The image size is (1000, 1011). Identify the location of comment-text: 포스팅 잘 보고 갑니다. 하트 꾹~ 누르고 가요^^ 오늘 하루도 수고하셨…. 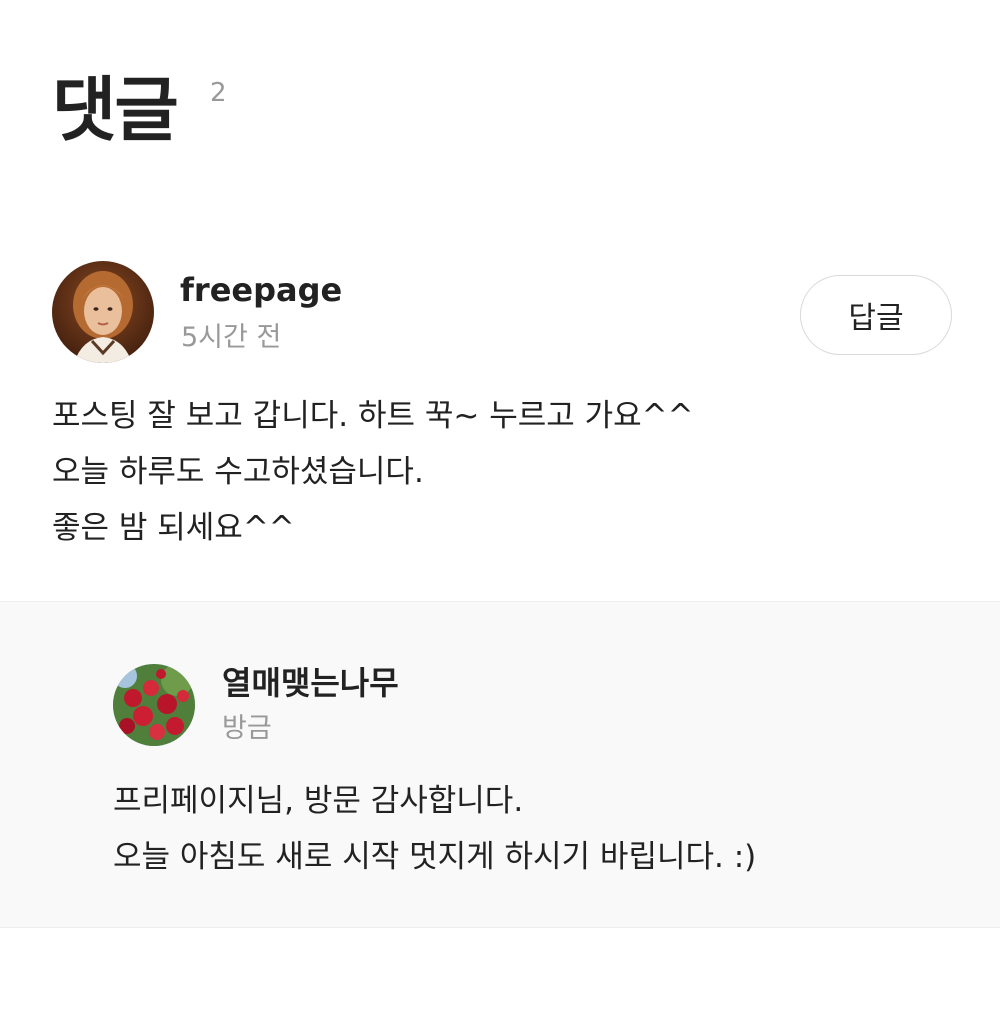
(373, 472).